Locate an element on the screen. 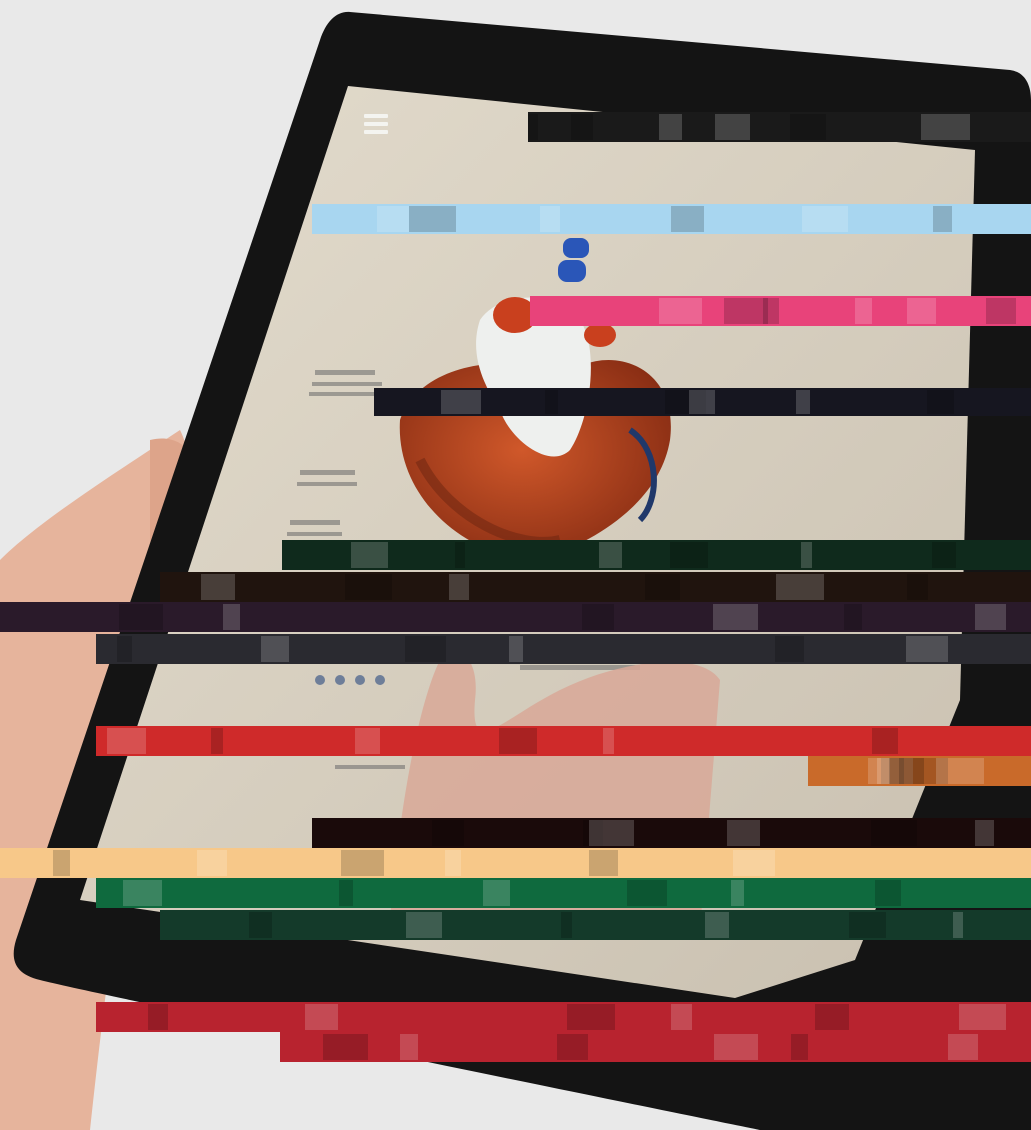  vessel-top-right is located at coordinates (600, 335).